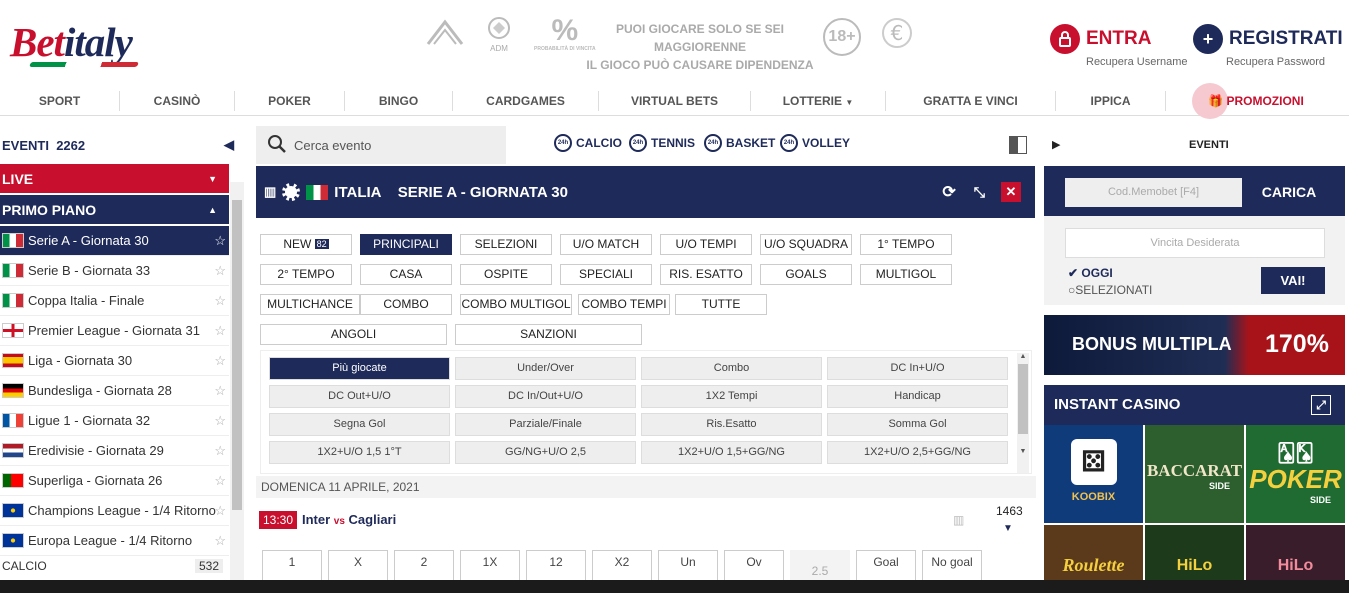  I want to click on search-bar: Cerca evento, so click(381, 145).